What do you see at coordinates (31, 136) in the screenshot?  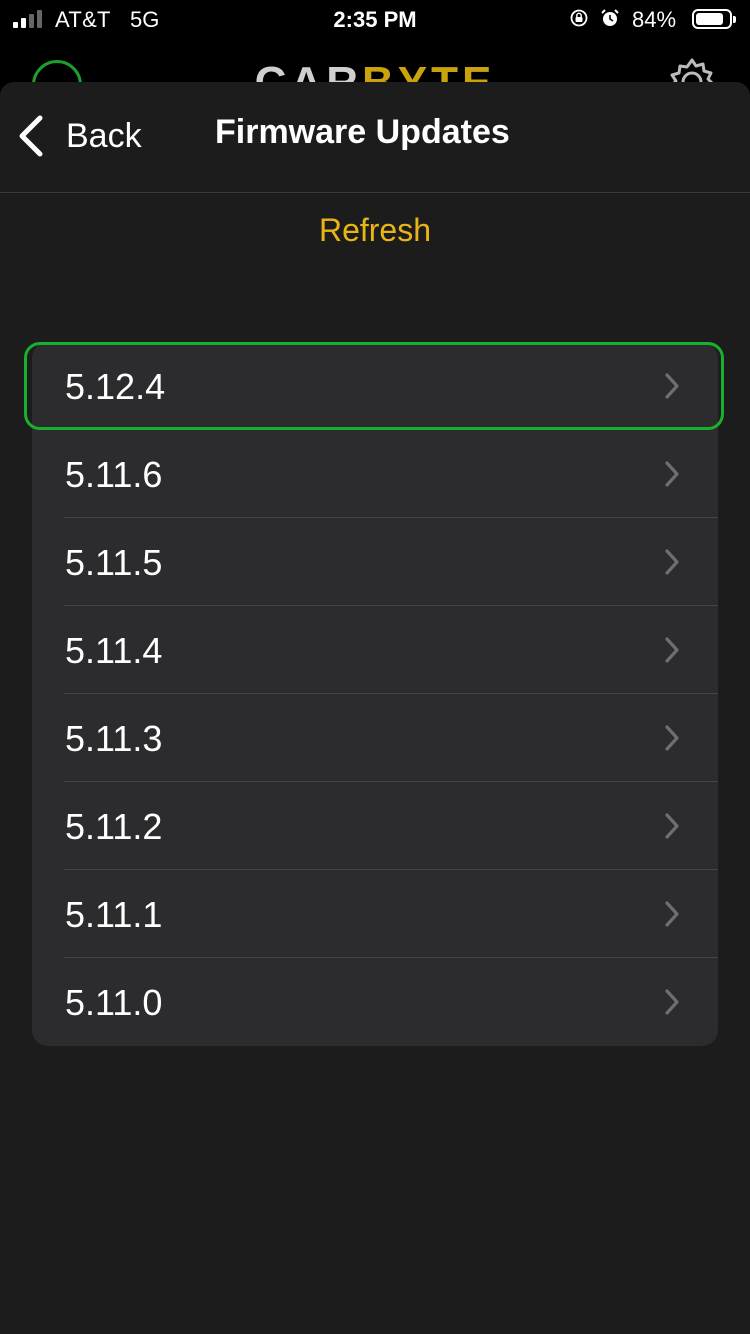 I see `chevron-left-icon` at bounding box center [31, 136].